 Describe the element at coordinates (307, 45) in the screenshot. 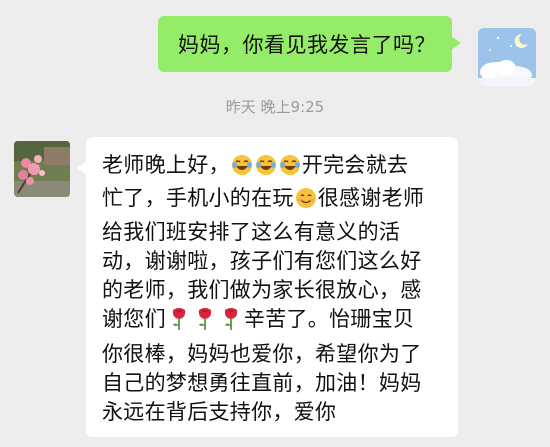

I see `outgoing-message-text: 妈妈，你看见我发言了吗？` at that location.